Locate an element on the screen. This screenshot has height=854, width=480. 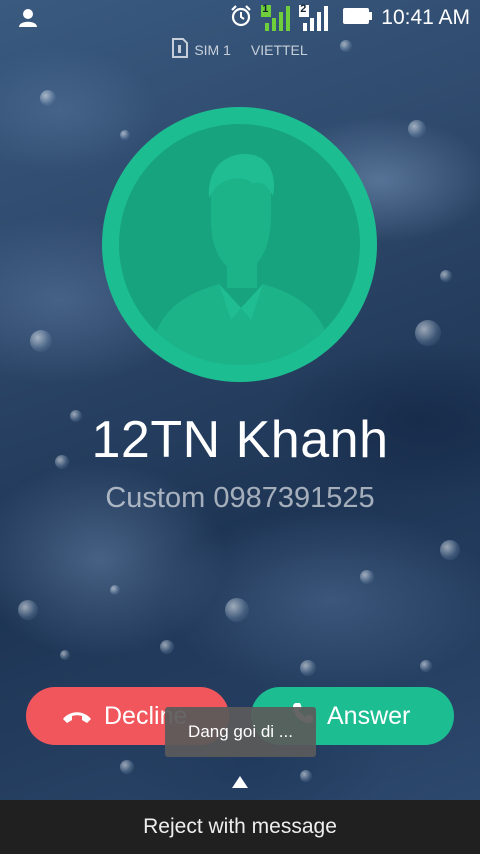
default-contact-icon is located at coordinates (239, 244).